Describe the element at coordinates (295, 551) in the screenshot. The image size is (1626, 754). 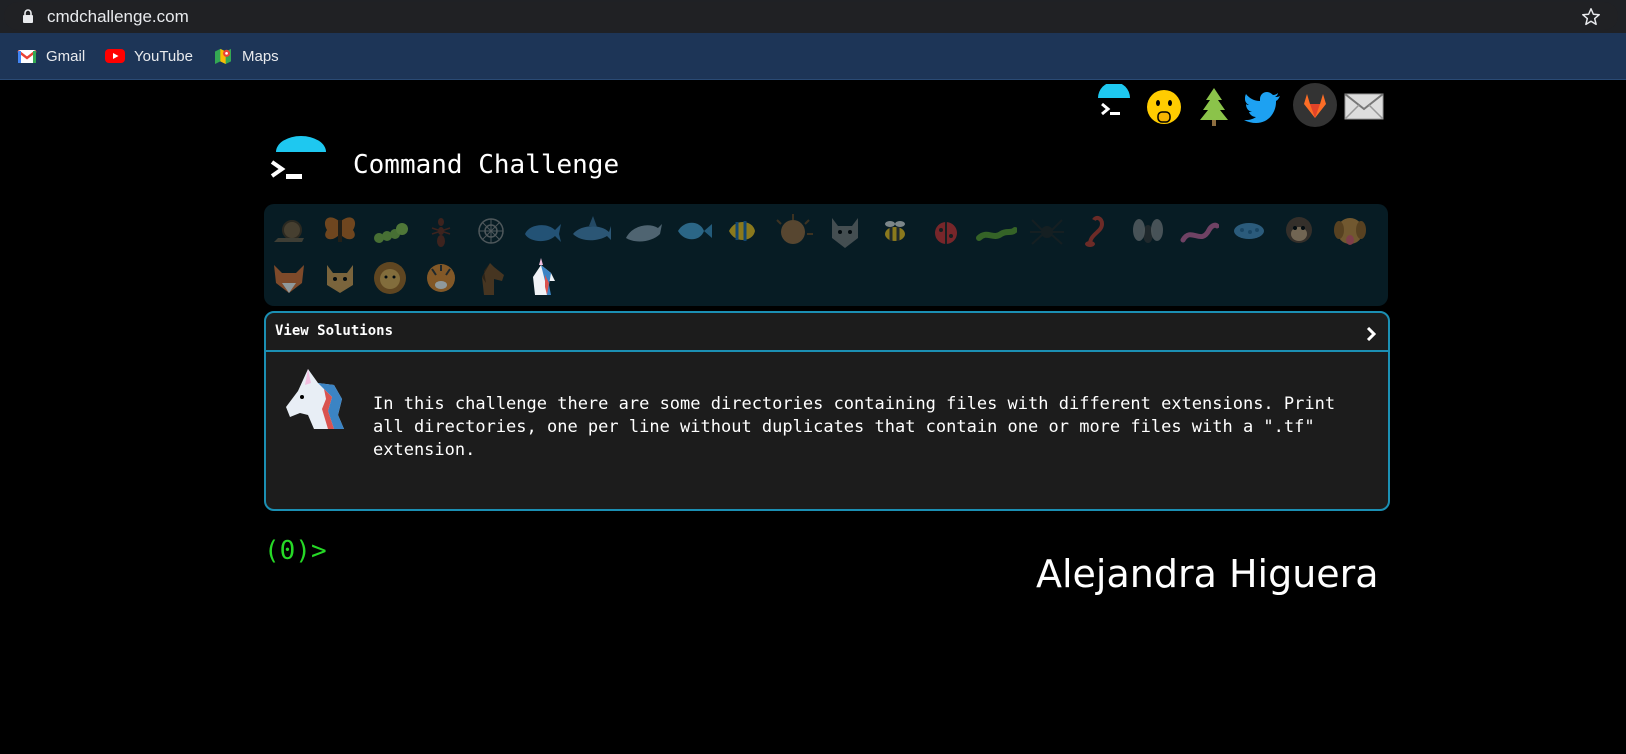
I see `terminal-prompt: (0)>` at that location.